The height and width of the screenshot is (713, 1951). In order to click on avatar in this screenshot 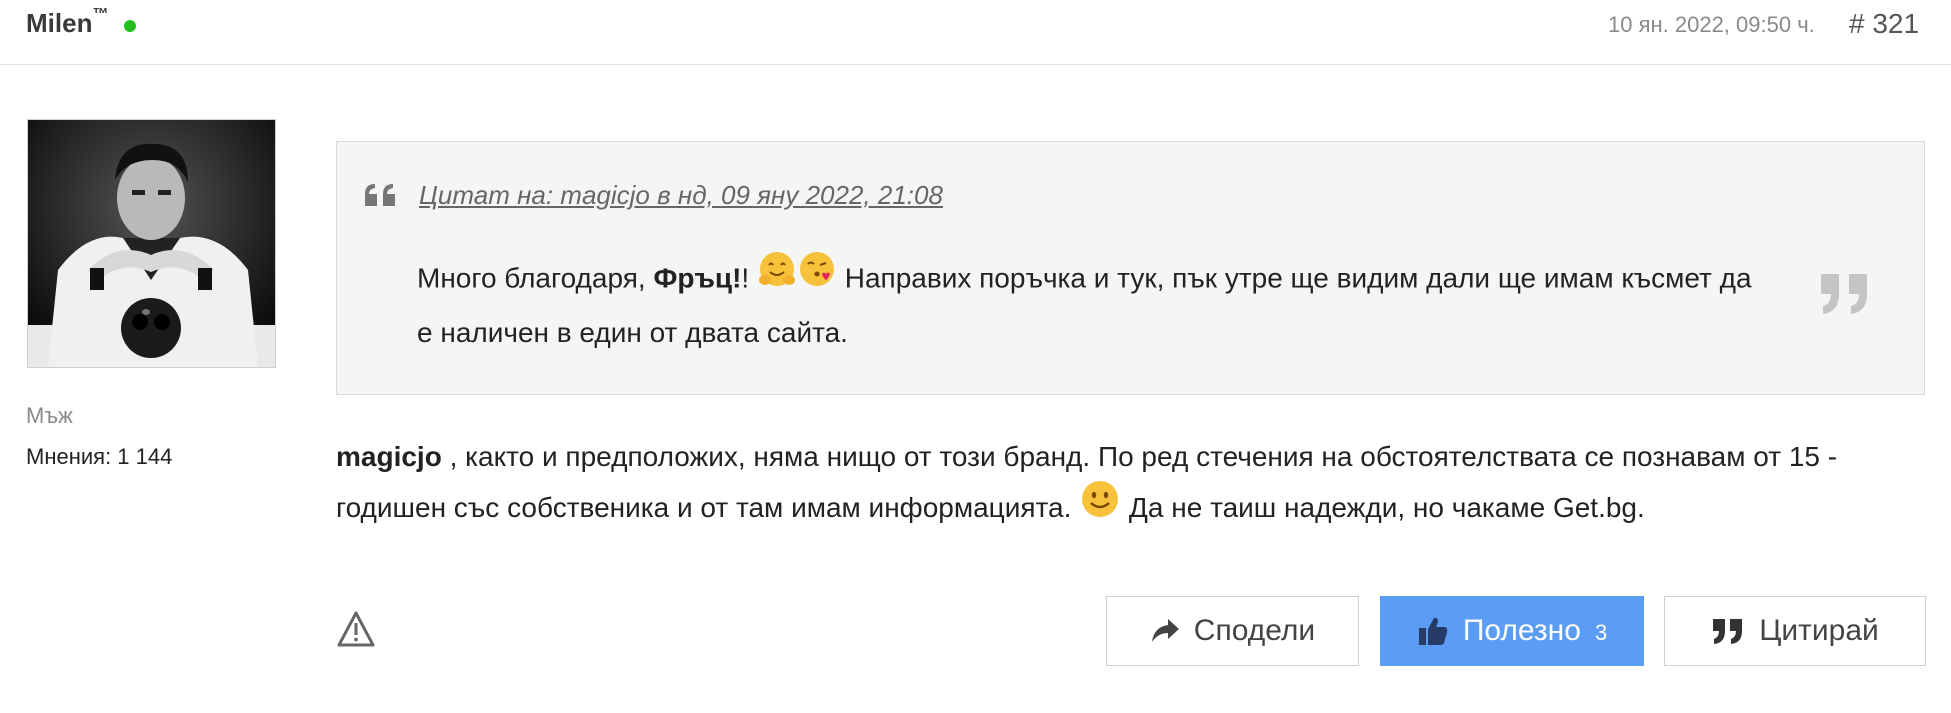, I will do `click(151, 243)`.